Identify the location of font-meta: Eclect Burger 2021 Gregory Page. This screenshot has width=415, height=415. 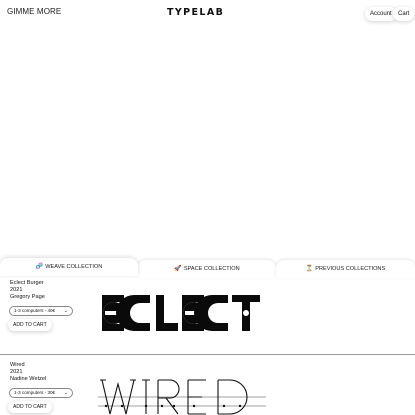
(27, 290).